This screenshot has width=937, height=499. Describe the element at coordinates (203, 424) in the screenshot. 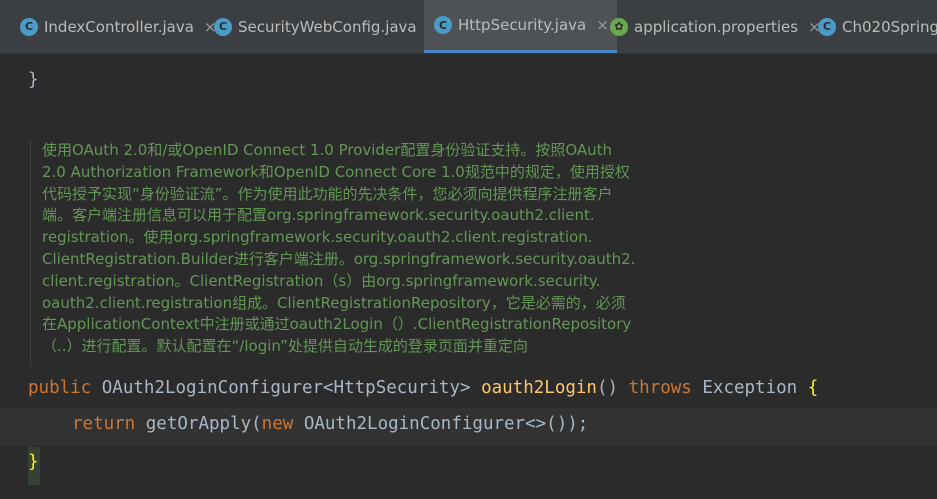

I see `call-get-or-apply: getOrApply(` at that location.